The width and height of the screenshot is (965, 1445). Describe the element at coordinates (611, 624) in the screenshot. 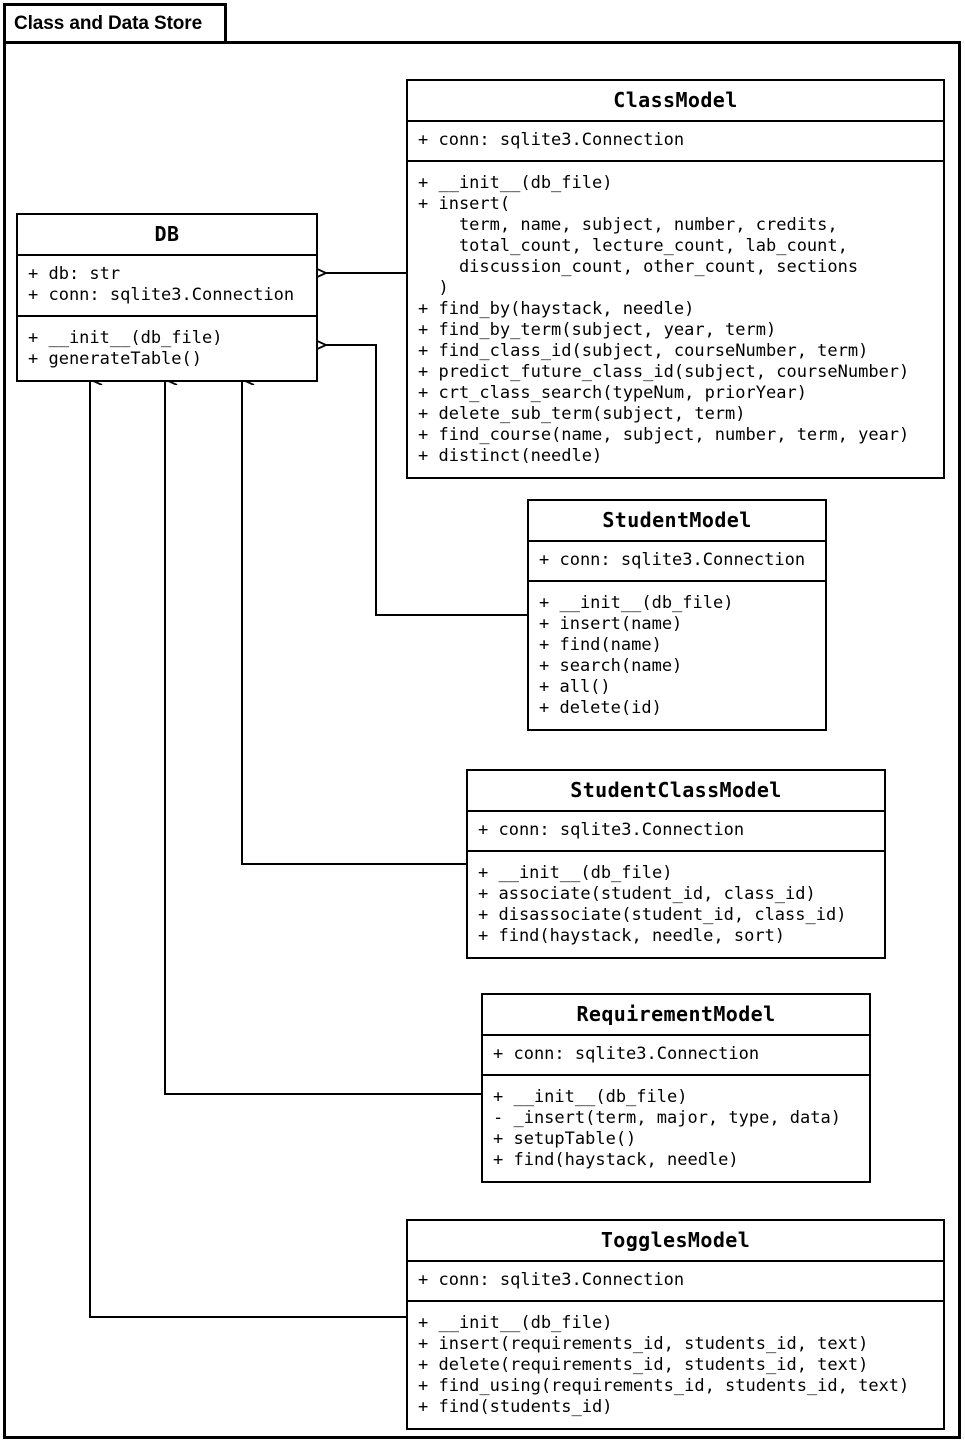

I see `operation-row: + insert(name)` at that location.